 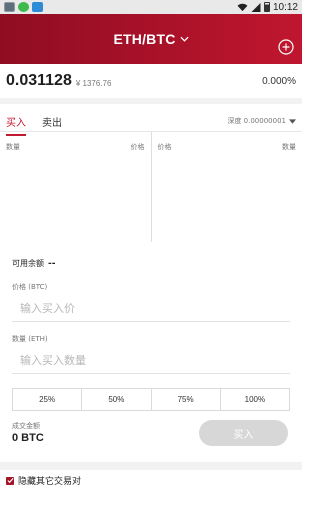 I want to click on status-icons-left, so click(x=23, y=7).